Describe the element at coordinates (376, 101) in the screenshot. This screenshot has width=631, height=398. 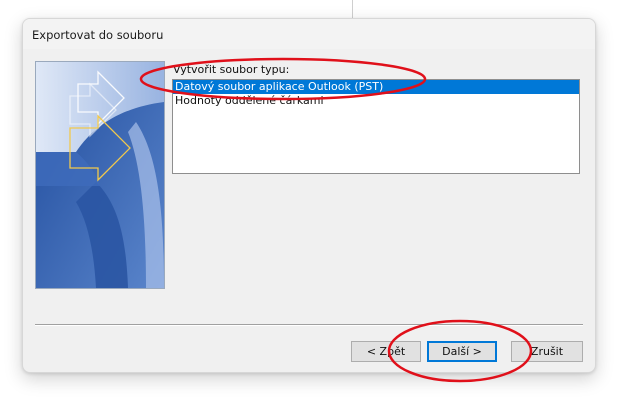
I see `list-item-csv: Hodnoty oddělené čárkami` at that location.